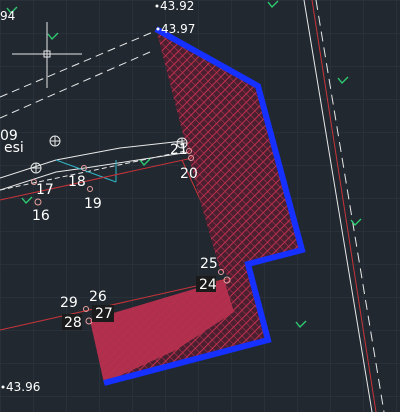 Image resolution: width=400 pixels, height=412 pixels. What do you see at coordinates (93, 204) in the screenshot?
I see `point-label-19: 19` at bounding box center [93, 204].